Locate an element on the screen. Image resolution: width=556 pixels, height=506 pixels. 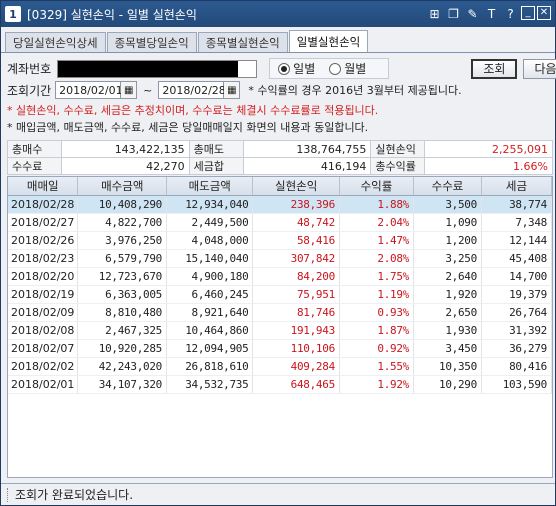
cell-return-rate: 1.92% is located at coordinates (377, 384).